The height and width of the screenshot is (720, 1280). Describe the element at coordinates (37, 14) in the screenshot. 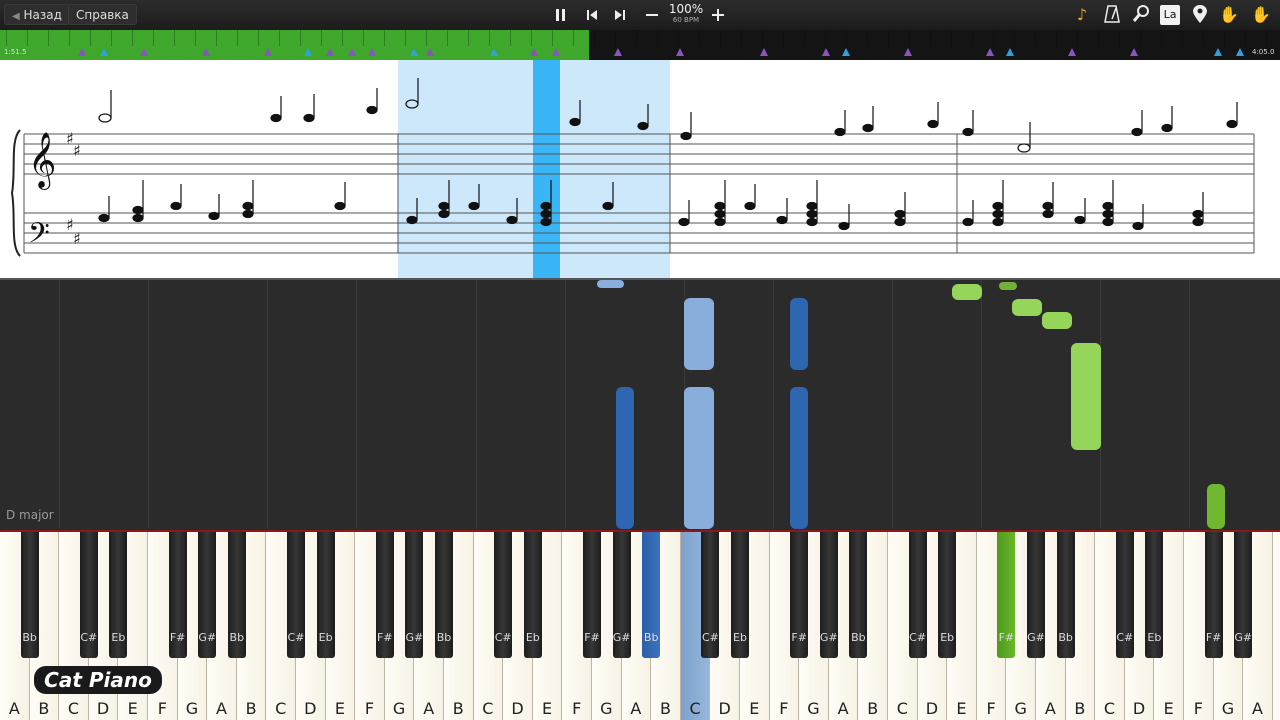

I see `back-button: ◀ Назад` at that location.